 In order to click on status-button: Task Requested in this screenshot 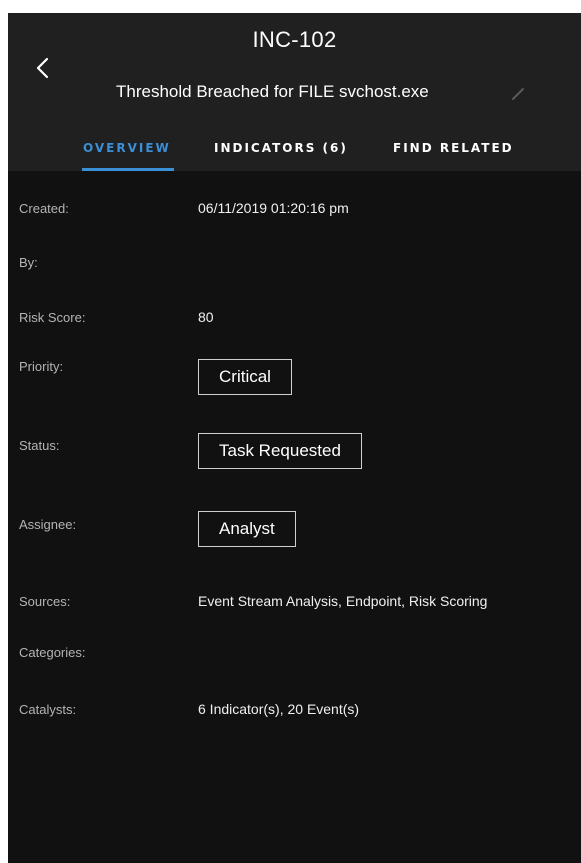, I will do `click(280, 451)`.